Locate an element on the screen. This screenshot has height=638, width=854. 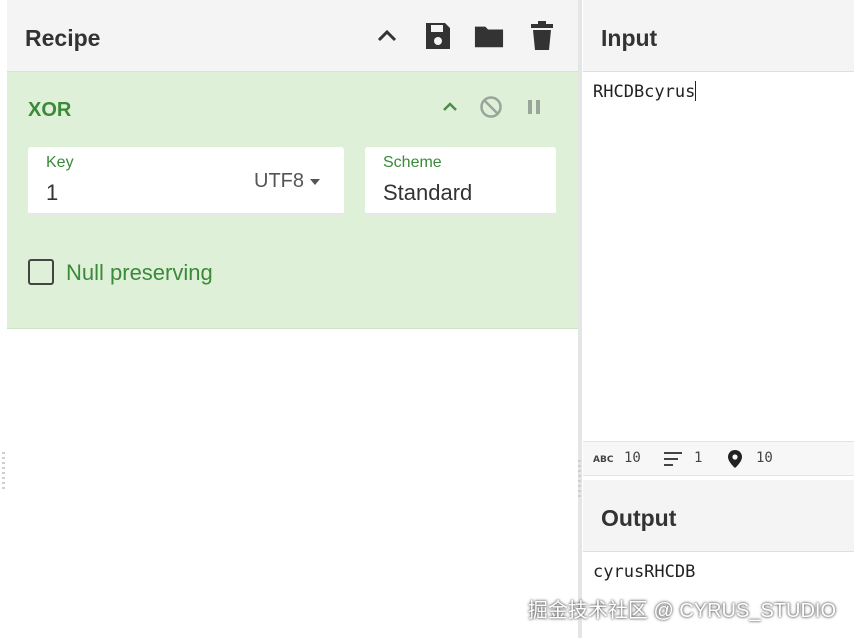
left-gutter is located at coordinates (3, 319).